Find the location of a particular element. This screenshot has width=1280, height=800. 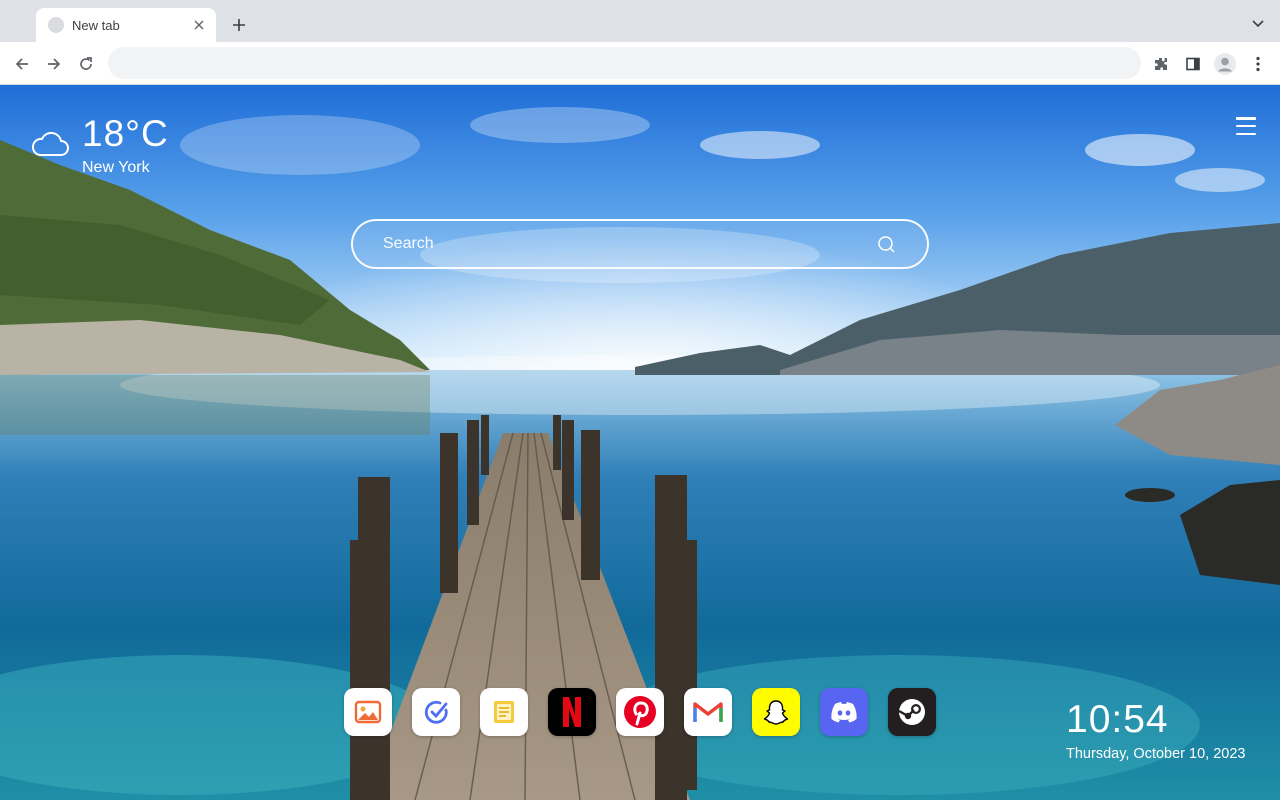

search-icon is located at coordinates (887, 245).